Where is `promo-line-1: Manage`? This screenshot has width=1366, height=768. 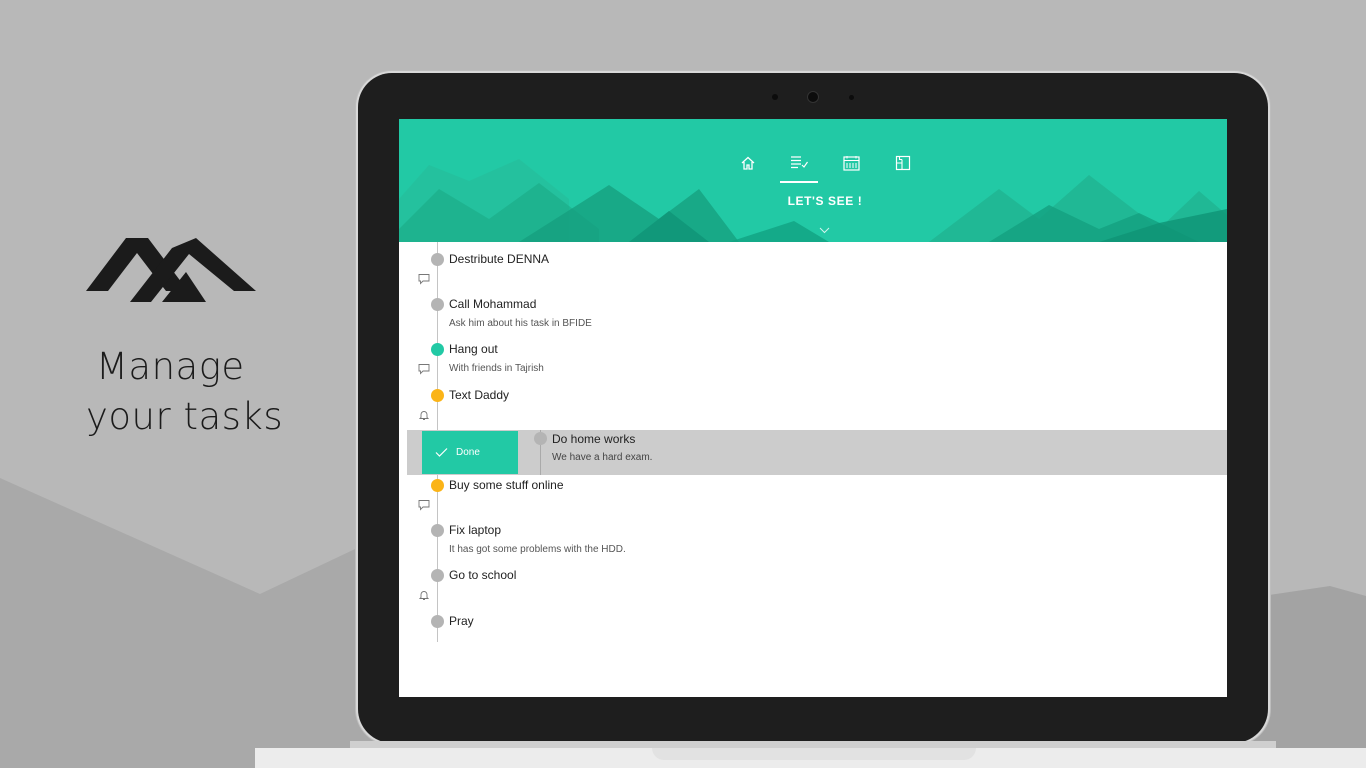
promo-line-1: Manage is located at coordinates (170, 366).